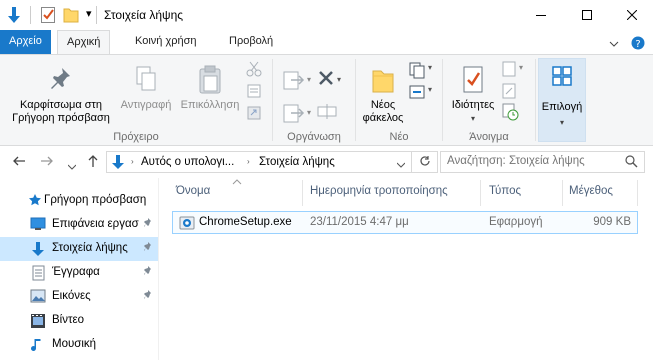 This screenshot has width=653, height=360. Describe the element at coordinates (166, 42) in the screenshot. I see `tab-share: Κοινή χρήση` at that location.